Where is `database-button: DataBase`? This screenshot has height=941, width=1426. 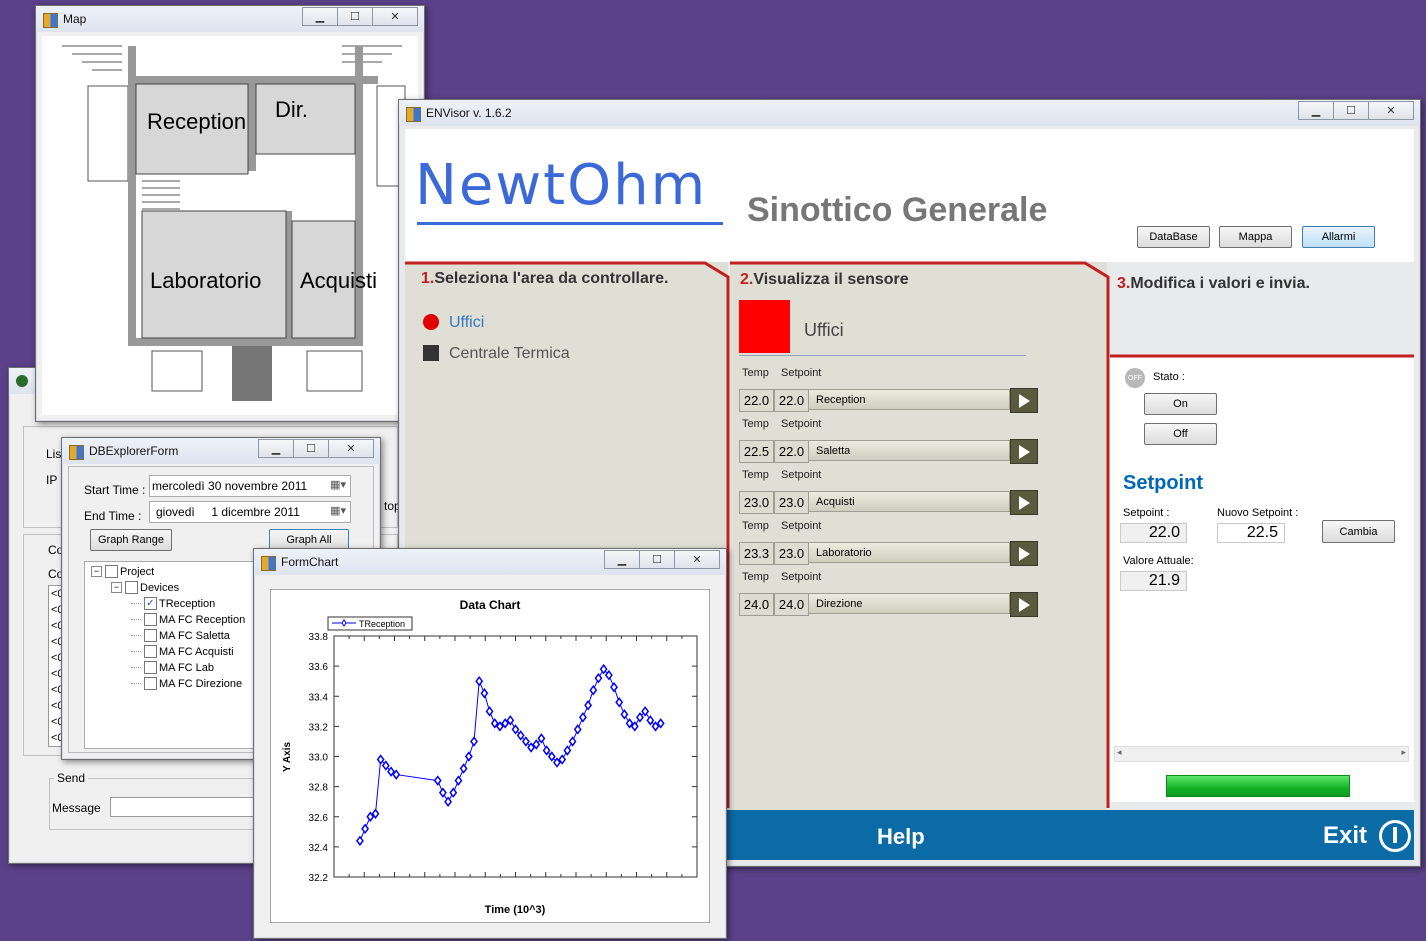 database-button: DataBase is located at coordinates (1173, 237).